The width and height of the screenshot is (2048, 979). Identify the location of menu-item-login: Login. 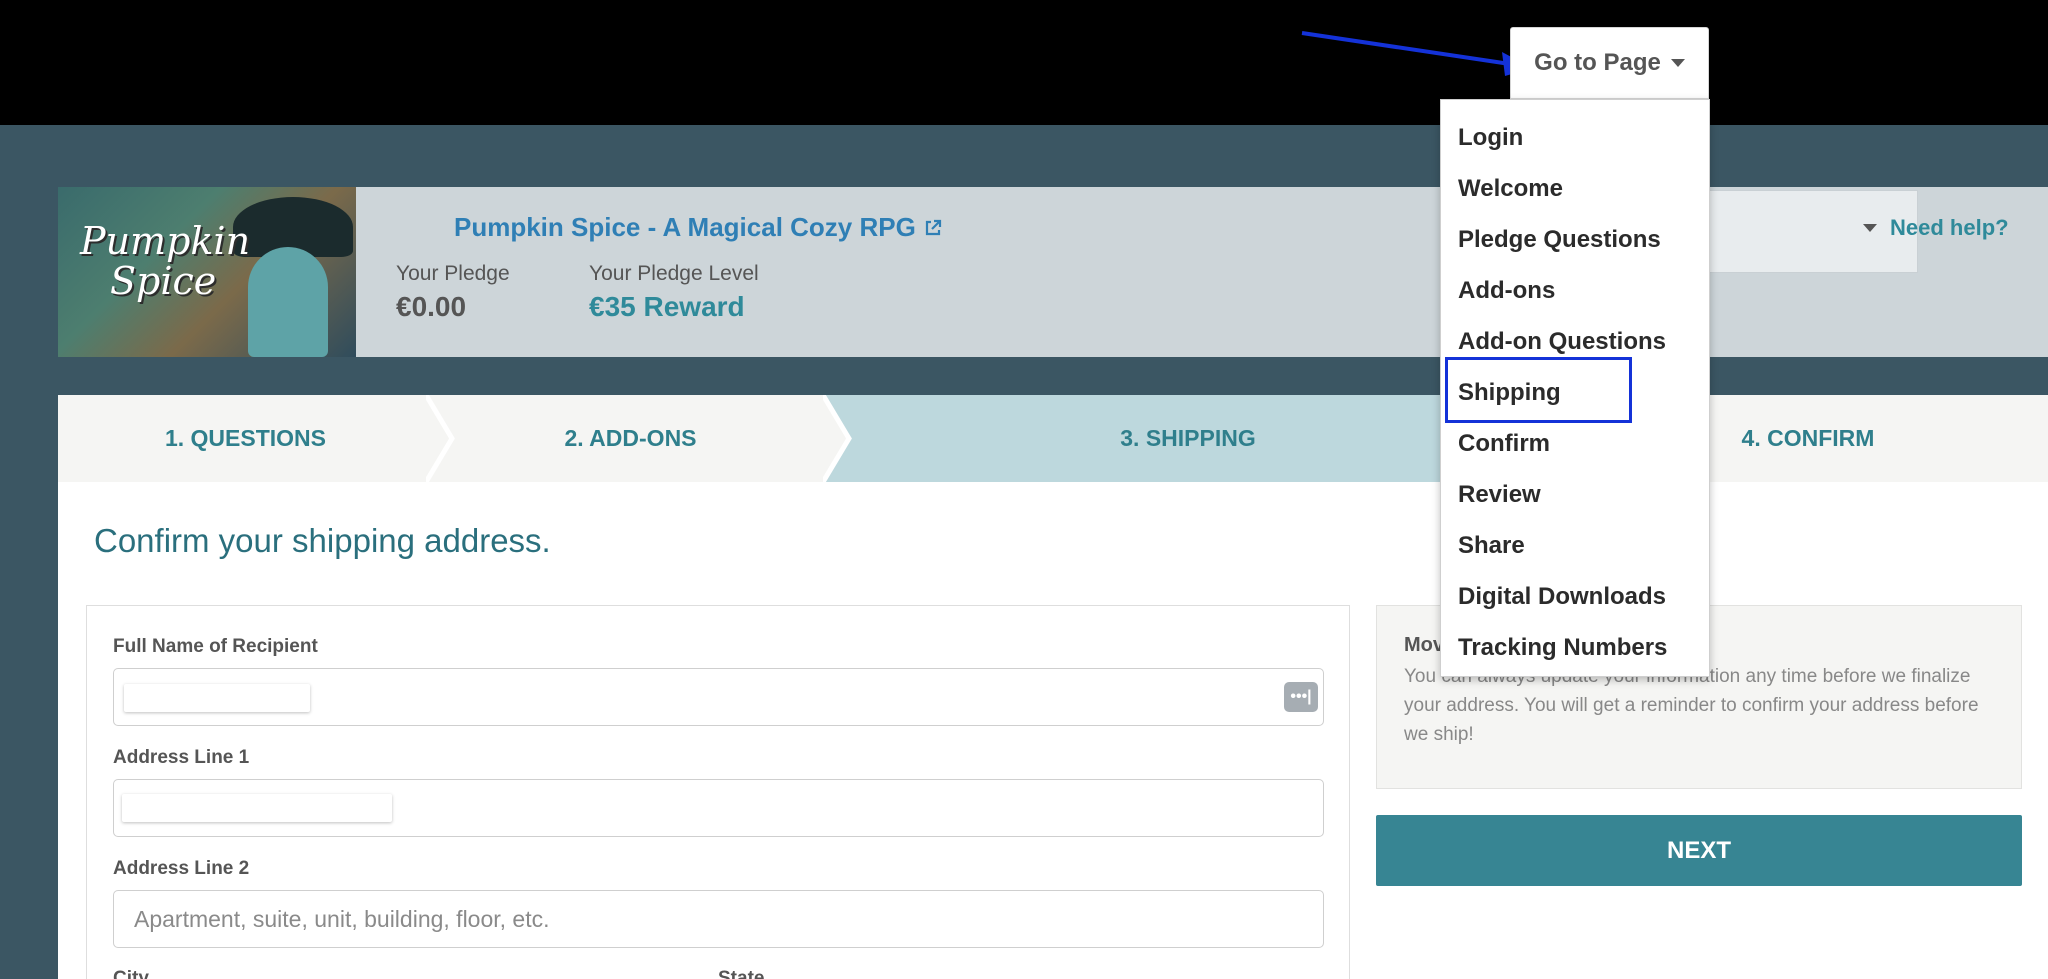
(1575, 137).